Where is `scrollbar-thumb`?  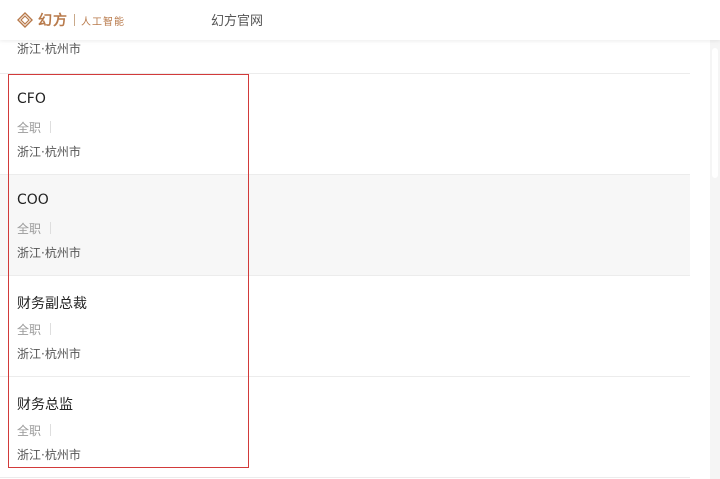
scrollbar-thumb is located at coordinates (715, 113).